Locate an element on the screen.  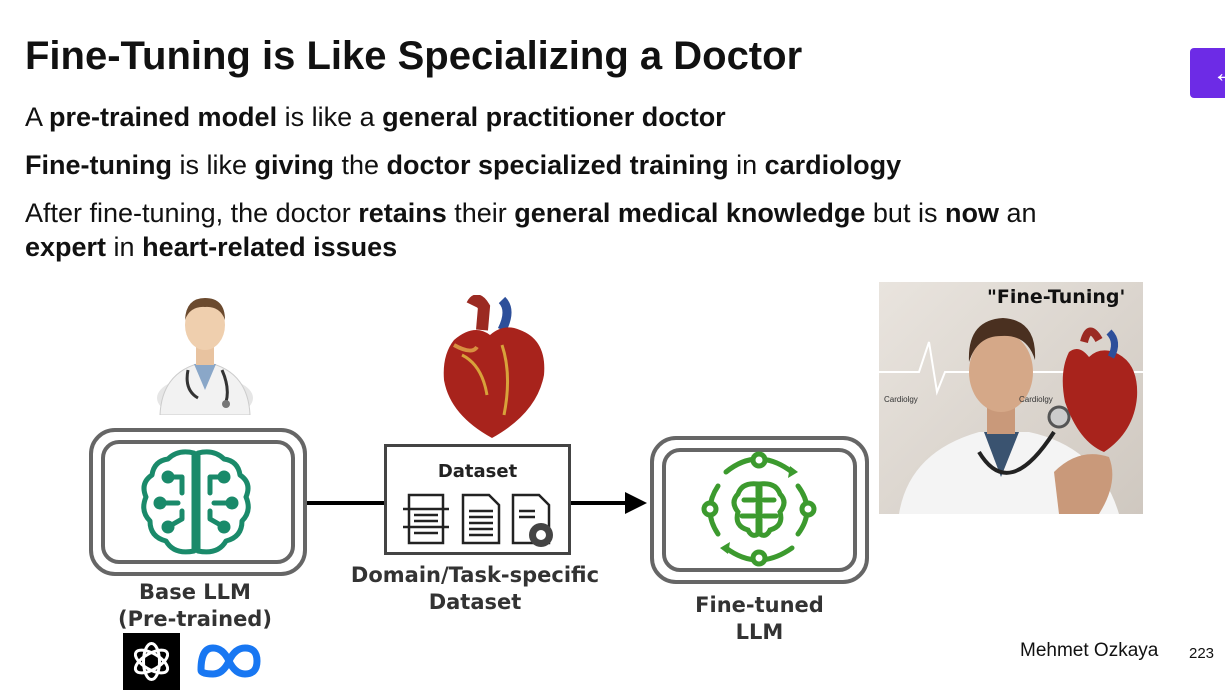
bullet-run: expert is located at coordinates (66, 247).